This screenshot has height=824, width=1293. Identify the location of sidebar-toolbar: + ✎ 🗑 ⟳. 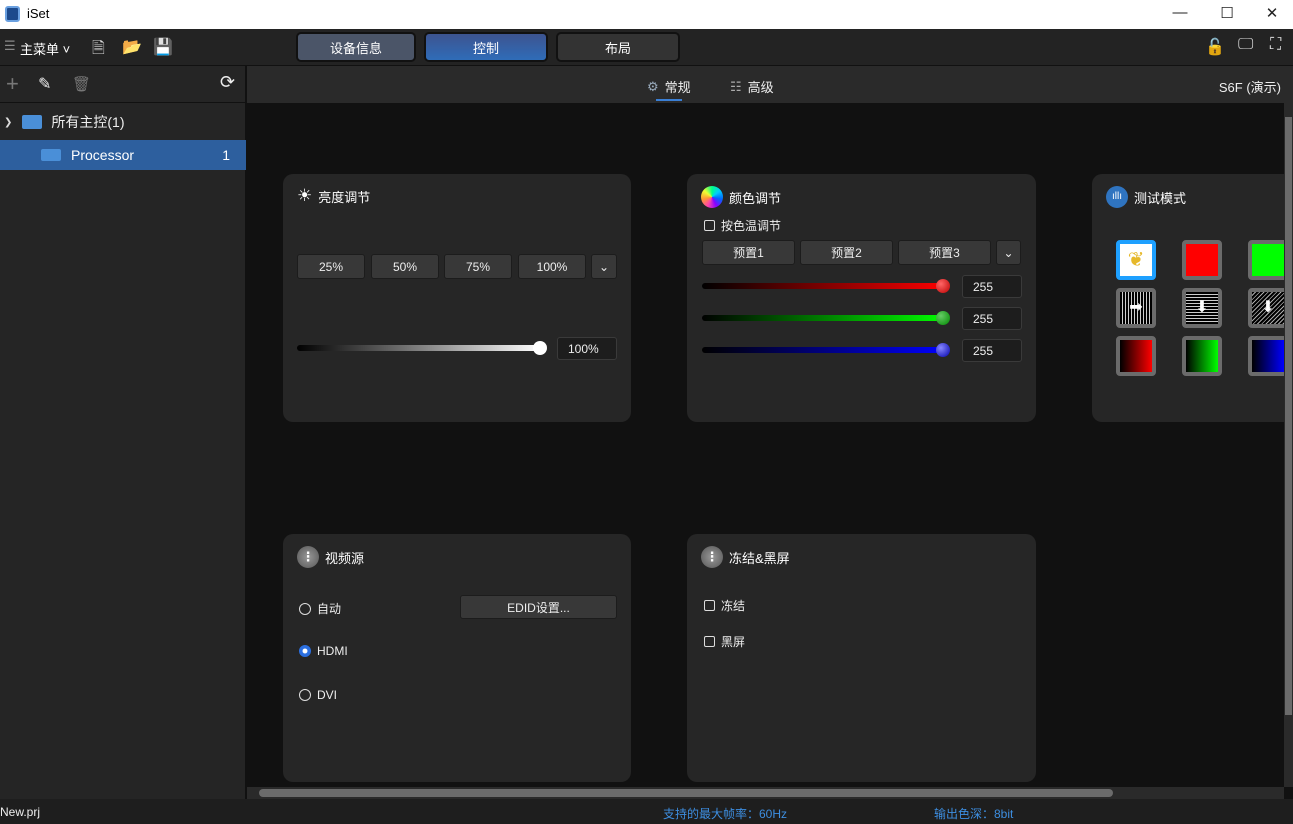
(123, 84).